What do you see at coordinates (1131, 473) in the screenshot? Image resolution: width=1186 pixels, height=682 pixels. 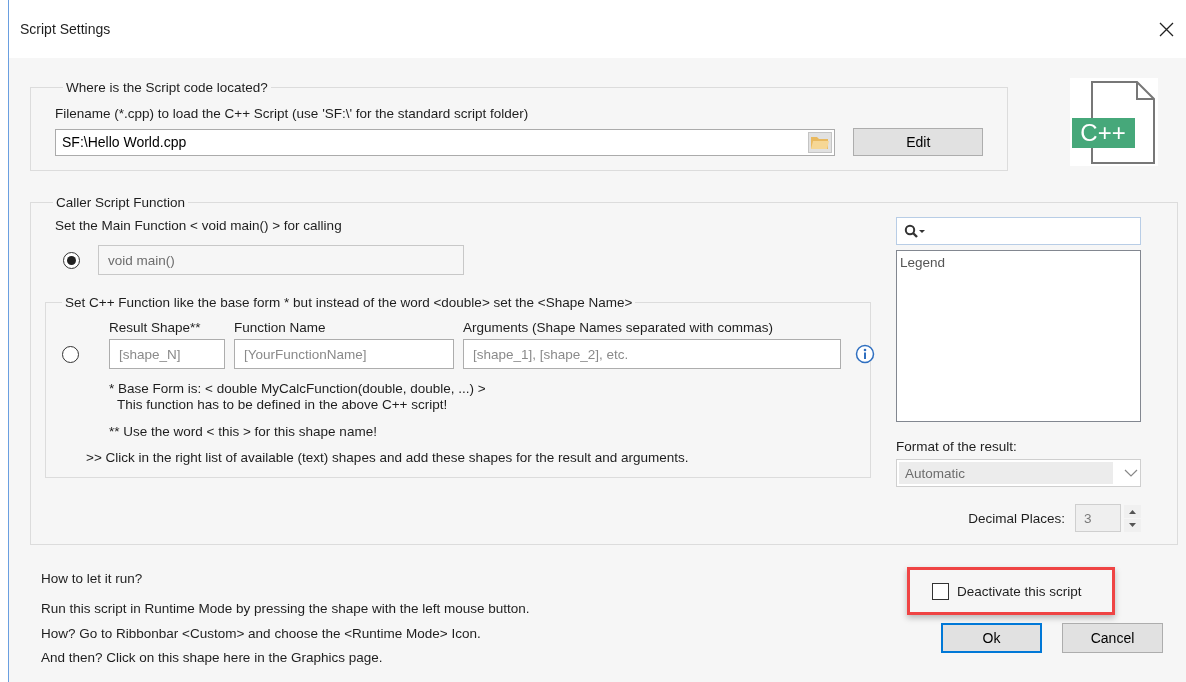 I see `chevron-icon` at bounding box center [1131, 473].